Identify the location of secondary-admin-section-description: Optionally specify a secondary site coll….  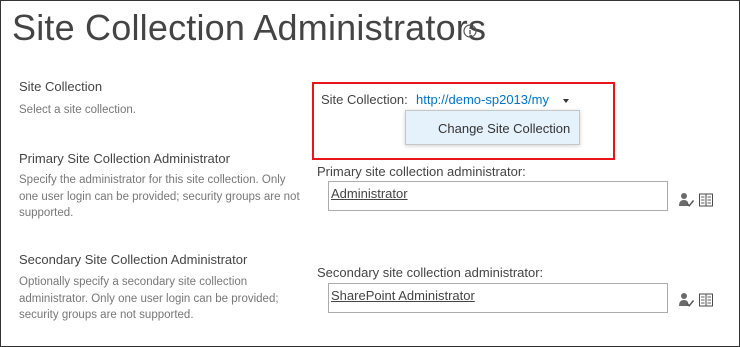
(149, 298).